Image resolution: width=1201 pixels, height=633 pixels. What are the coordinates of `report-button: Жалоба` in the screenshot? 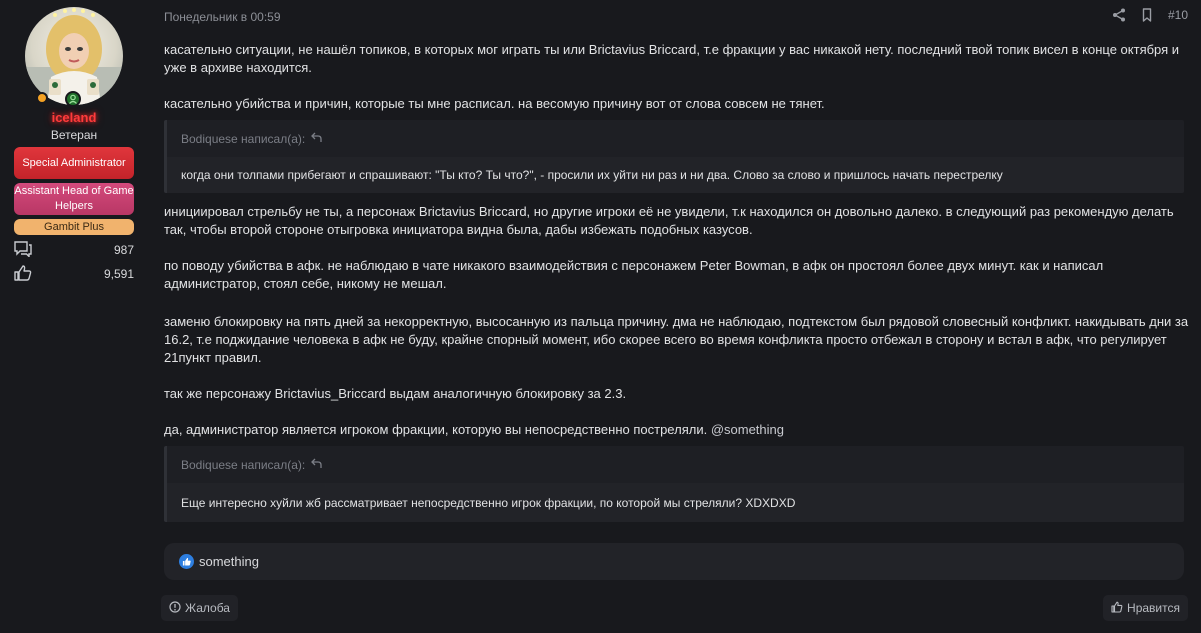 It's located at (199, 608).